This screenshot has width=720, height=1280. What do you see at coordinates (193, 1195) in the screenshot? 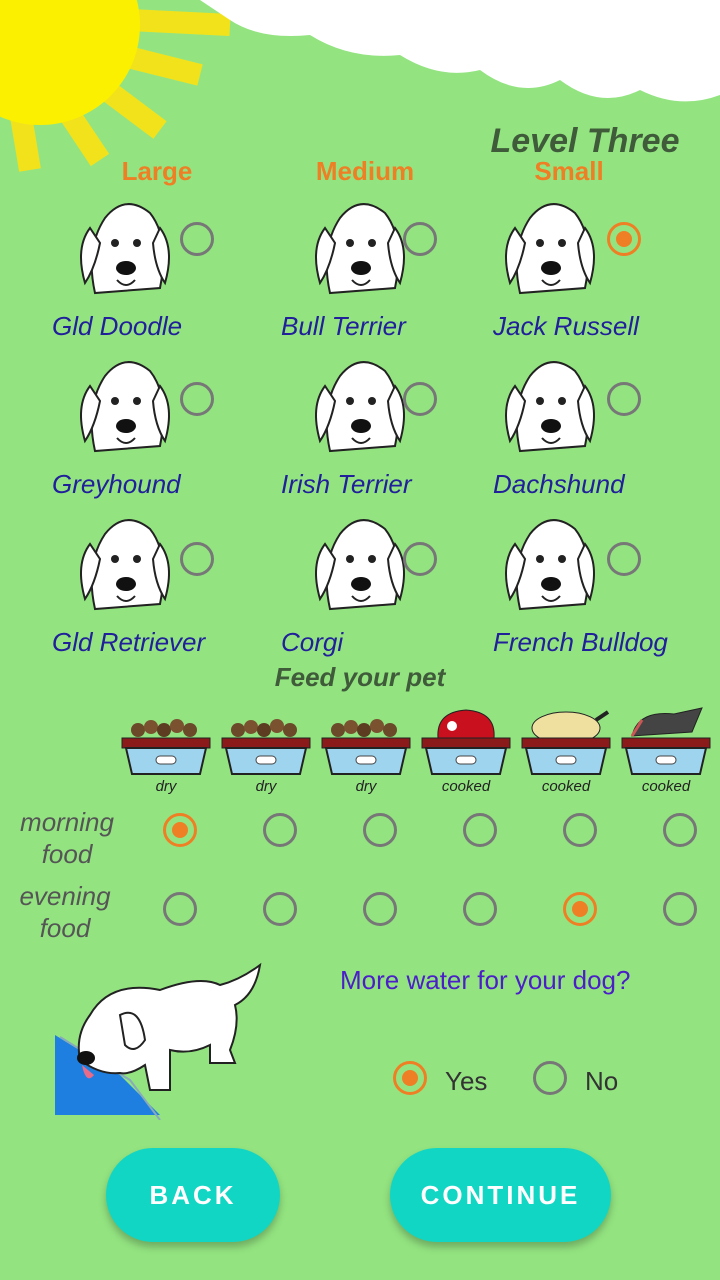
I see `back-button: BACK` at bounding box center [193, 1195].